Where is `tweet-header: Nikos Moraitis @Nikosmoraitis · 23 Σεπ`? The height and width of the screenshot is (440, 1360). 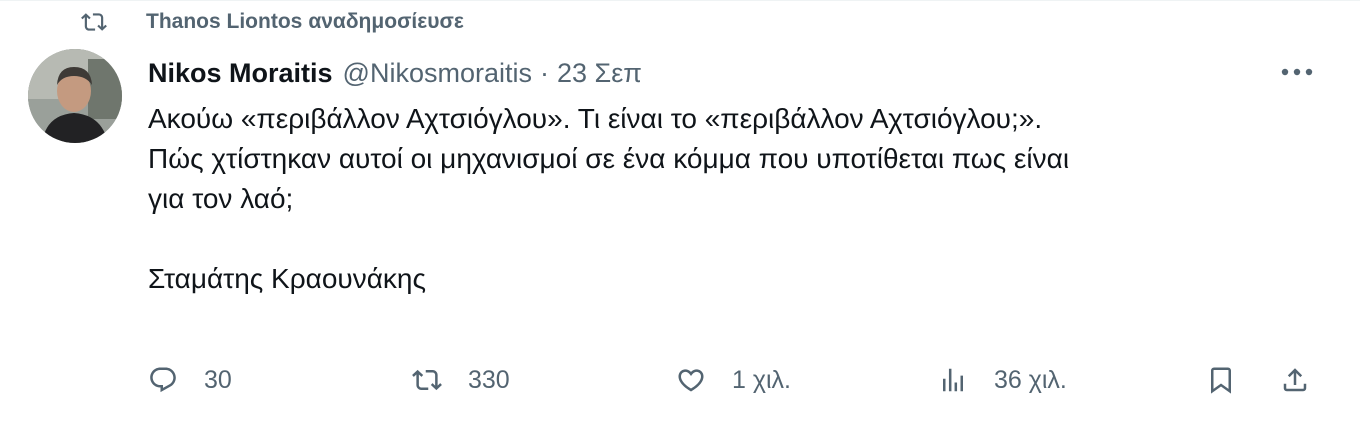
tweet-header: Nikos Moraitis @Nikosmoraitis · 23 Σεπ is located at coordinates (395, 73).